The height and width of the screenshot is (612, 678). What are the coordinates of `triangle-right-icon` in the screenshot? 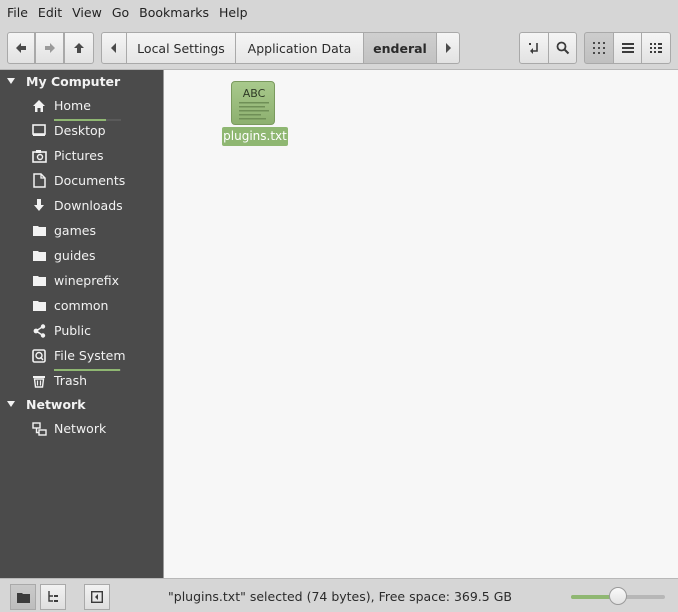 It's located at (448, 48).